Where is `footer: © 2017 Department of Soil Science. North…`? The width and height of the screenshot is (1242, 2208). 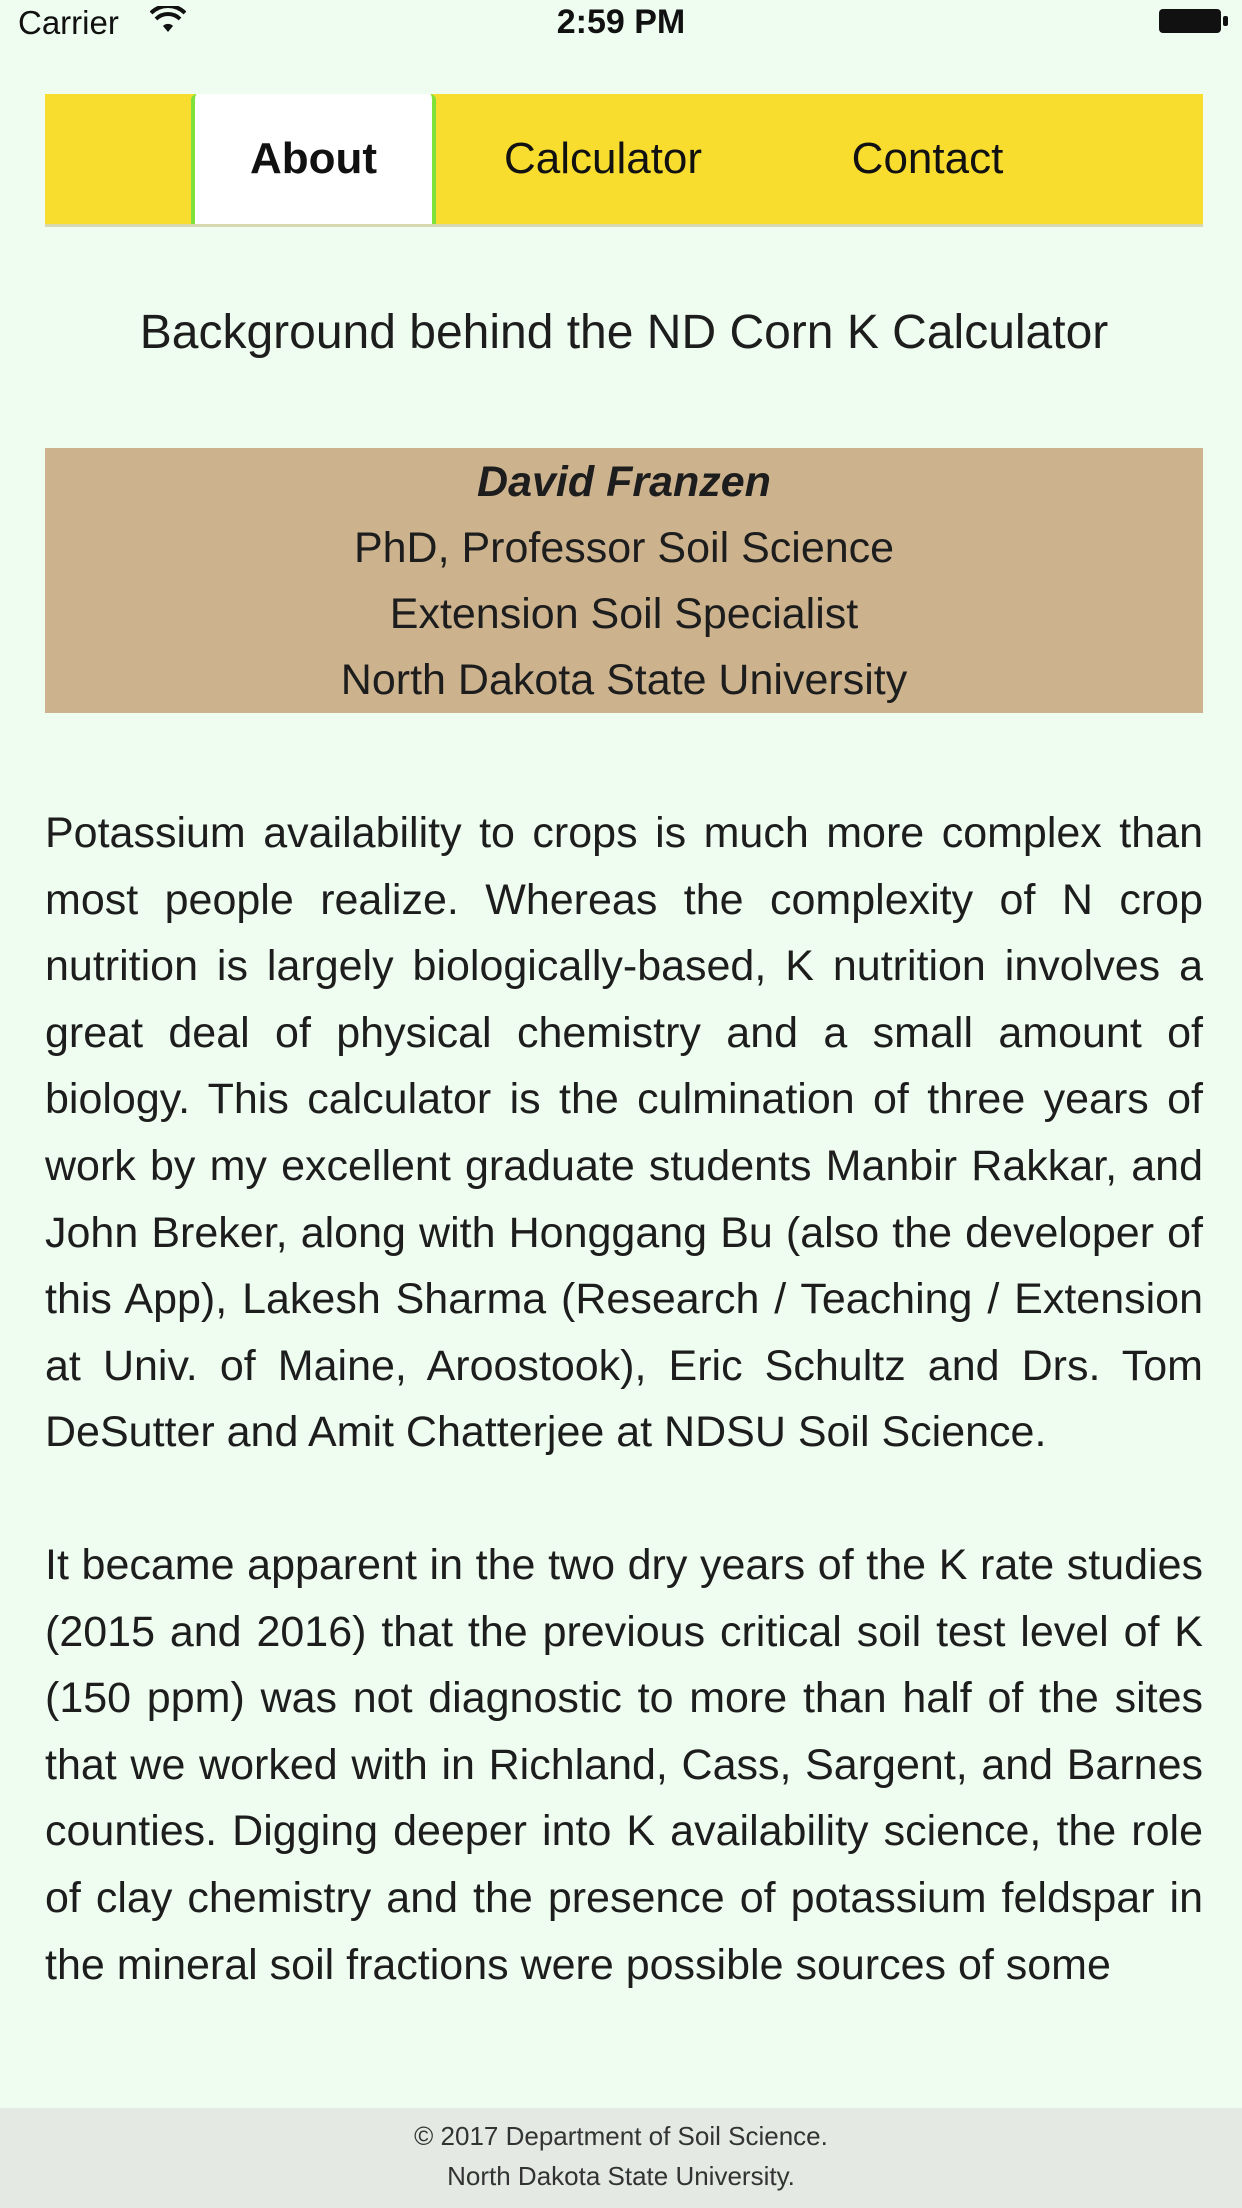 footer: © 2017 Department of Soil Science. North… is located at coordinates (621, 2158).